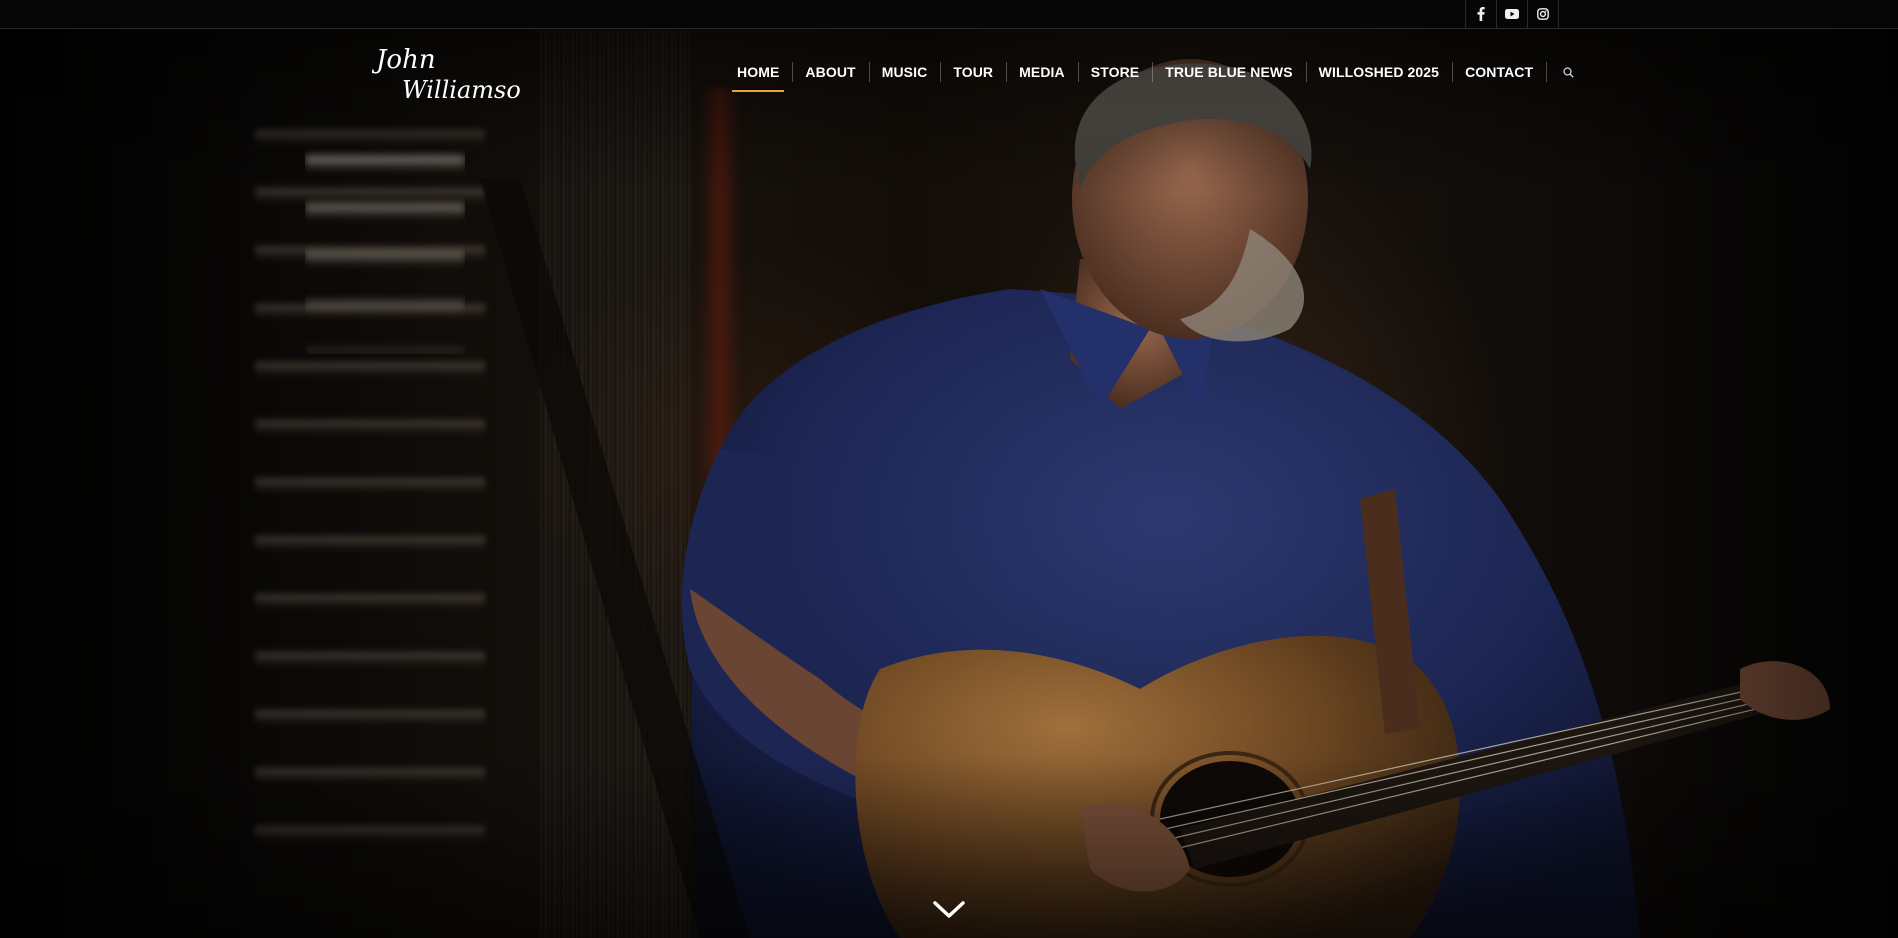 The height and width of the screenshot is (938, 1898). I want to click on nav-true-blue-news: TRUE BLUE NEWS, so click(1228, 72).